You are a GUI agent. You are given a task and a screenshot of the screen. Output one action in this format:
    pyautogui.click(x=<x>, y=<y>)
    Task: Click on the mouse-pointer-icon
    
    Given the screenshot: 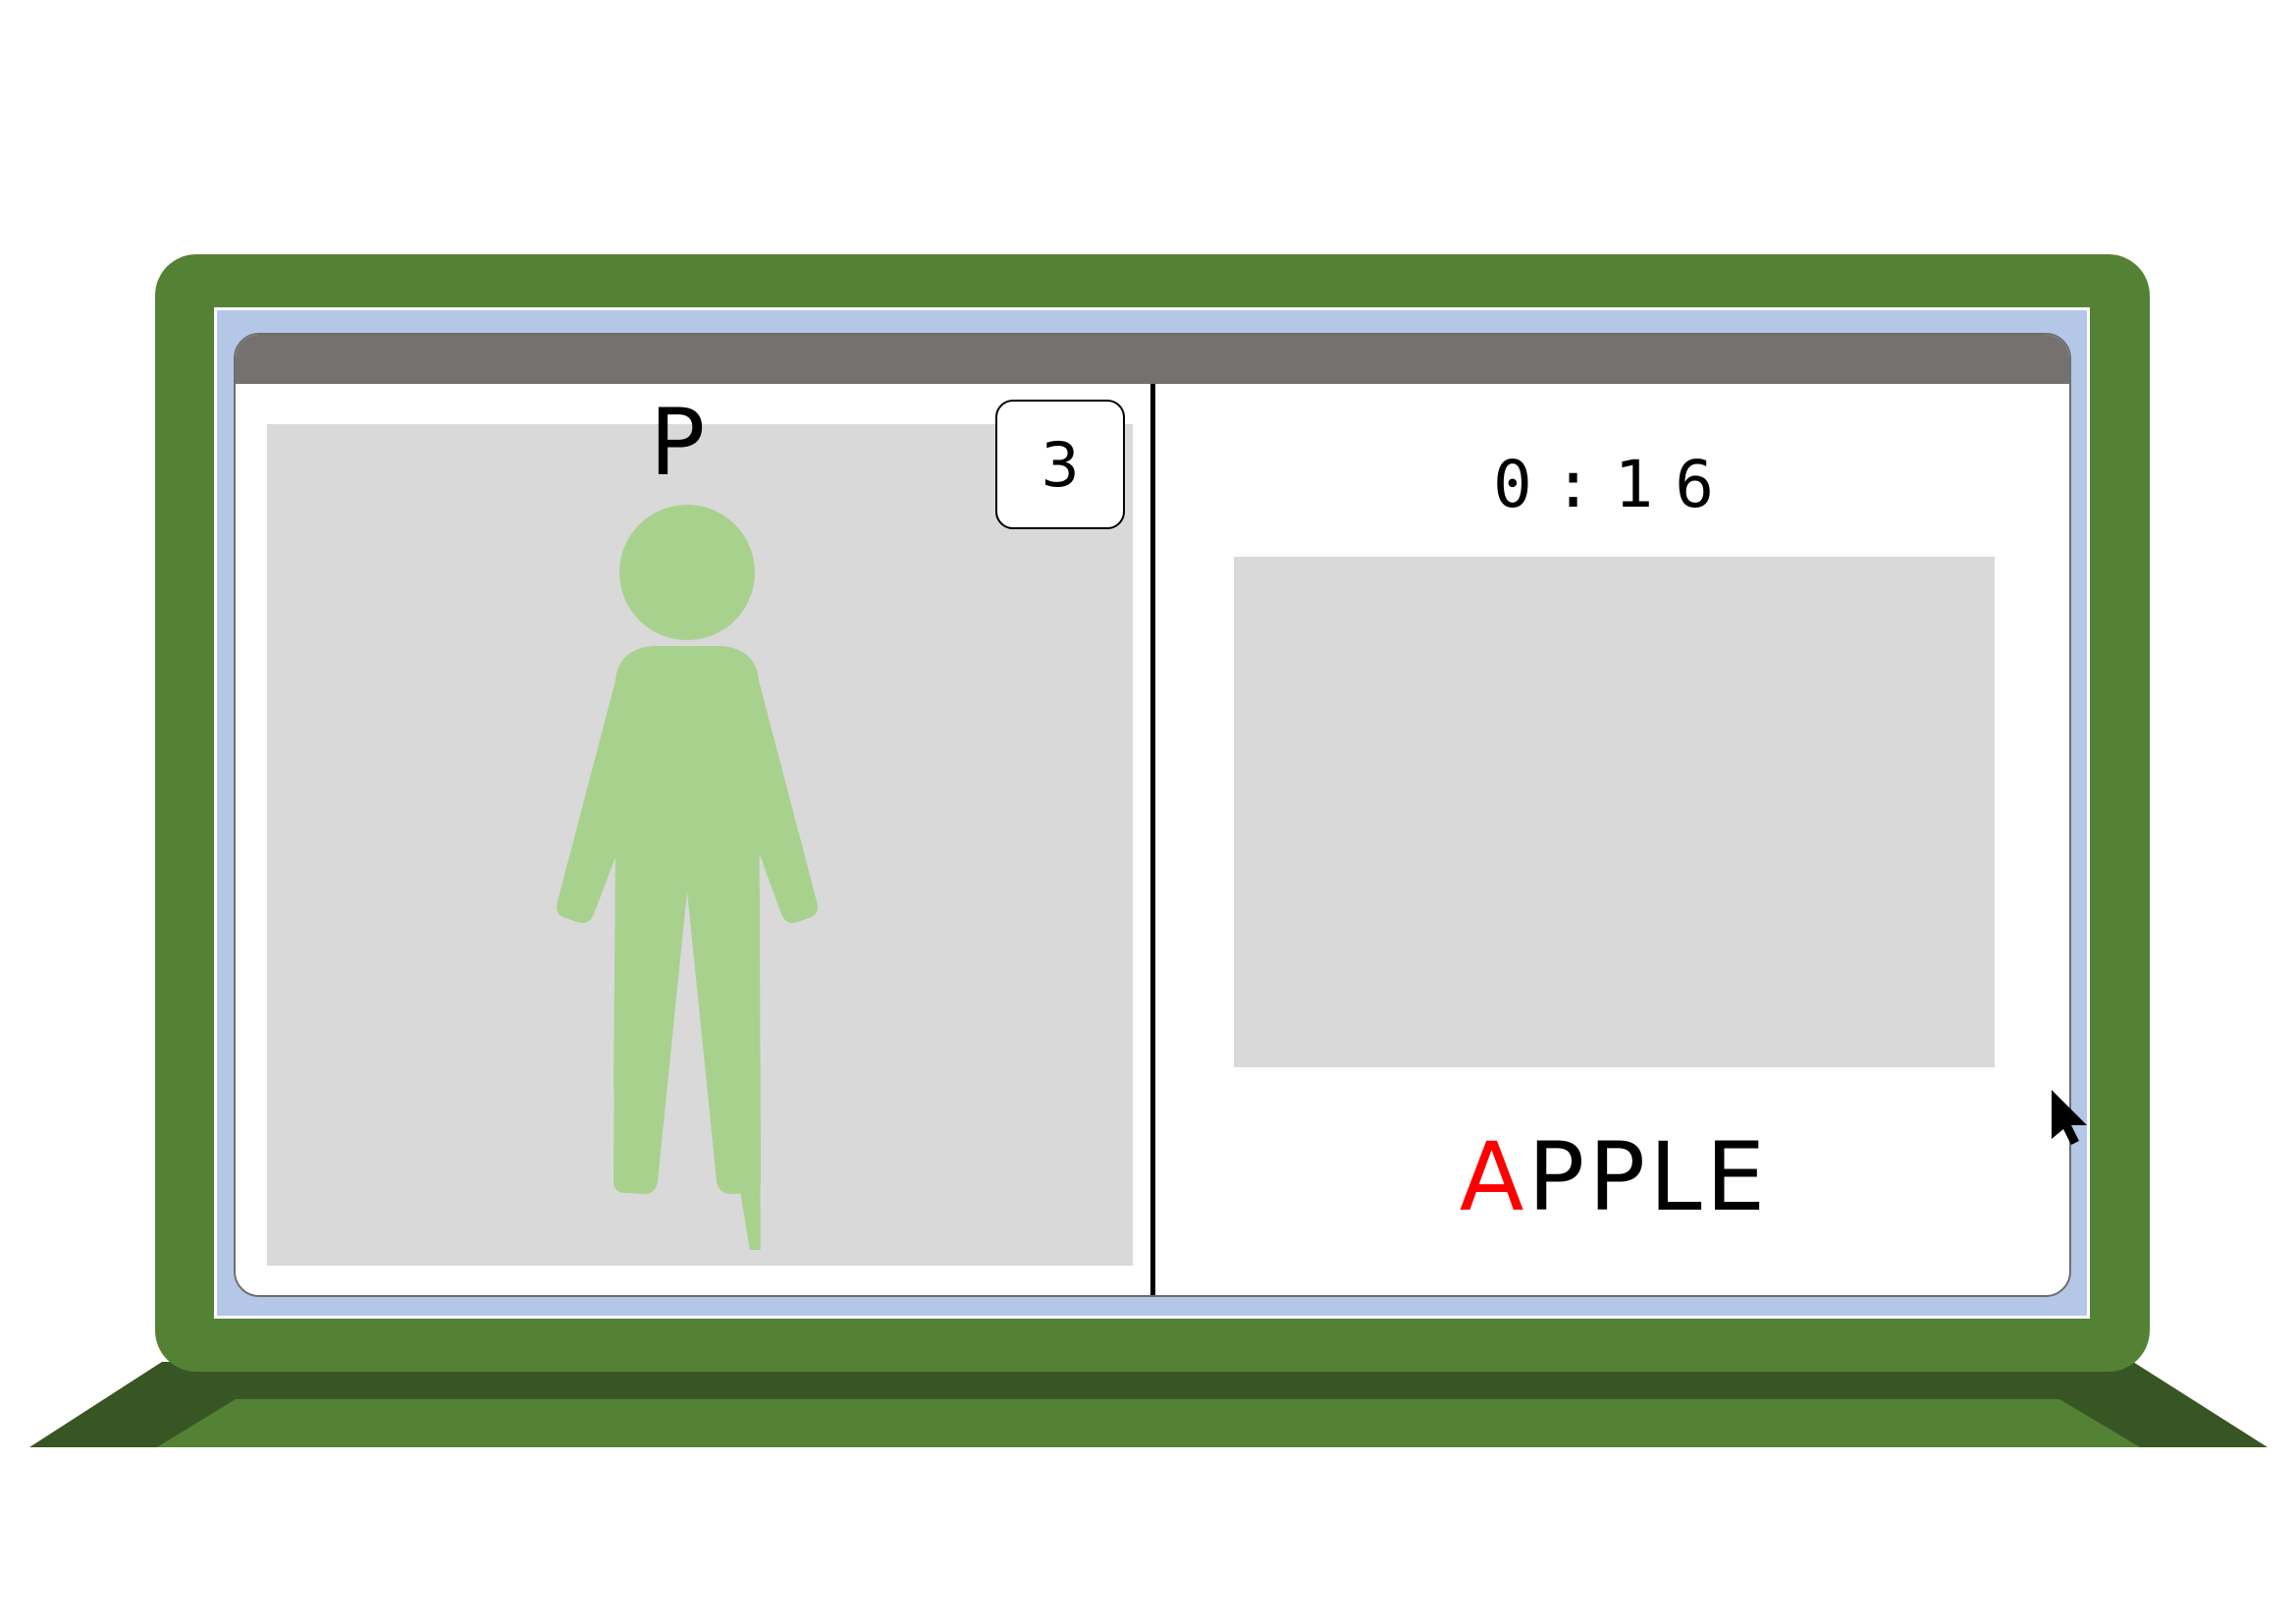 What is the action you would take?
    pyautogui.click(x=2069, y=1117)
    